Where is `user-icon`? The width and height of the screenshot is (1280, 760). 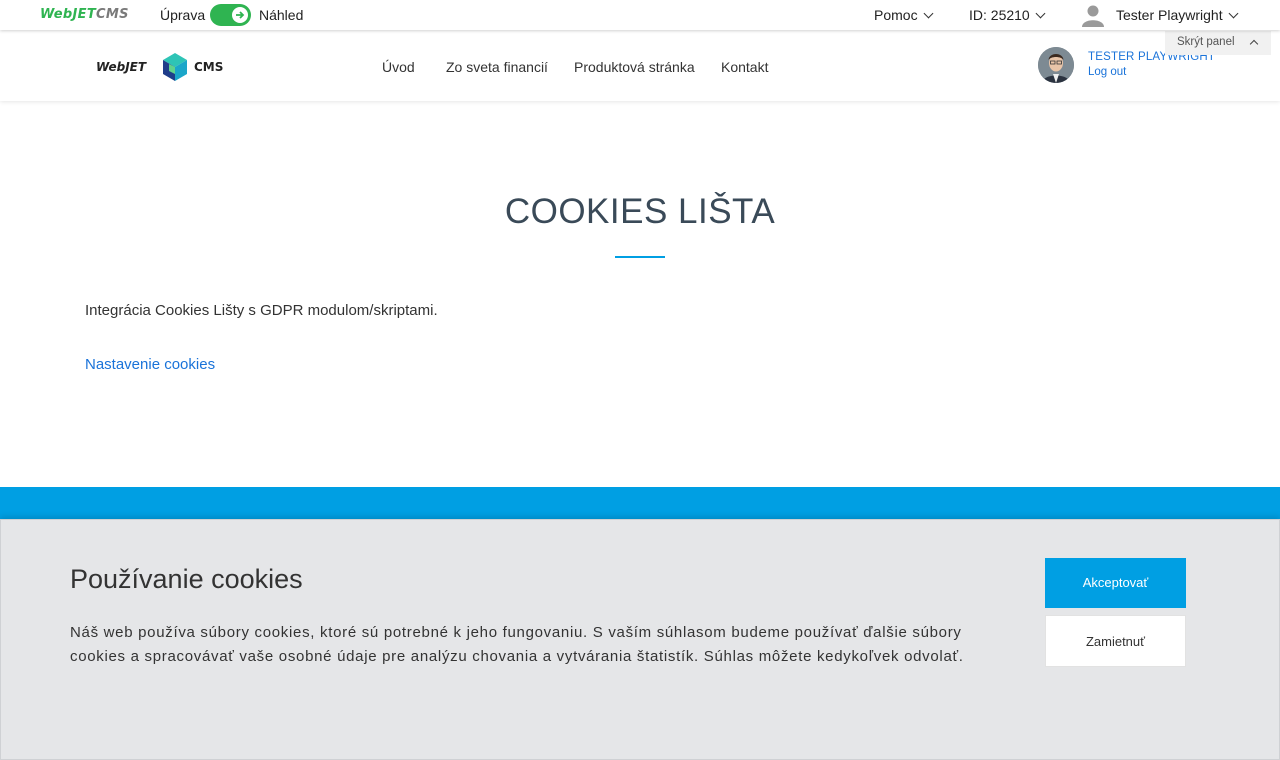
user-icon is located at coordinates (1093, 16).